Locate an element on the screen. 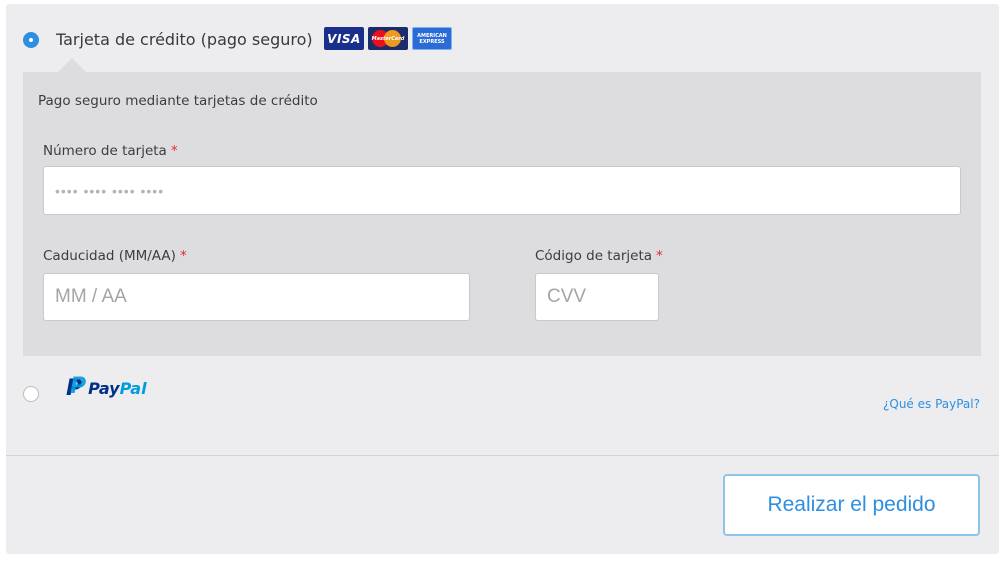 The width and height of the screenshot is (1005, 561). expiry-label-text: Caducidad (MM/AA) is located at coordinates (109, 256).